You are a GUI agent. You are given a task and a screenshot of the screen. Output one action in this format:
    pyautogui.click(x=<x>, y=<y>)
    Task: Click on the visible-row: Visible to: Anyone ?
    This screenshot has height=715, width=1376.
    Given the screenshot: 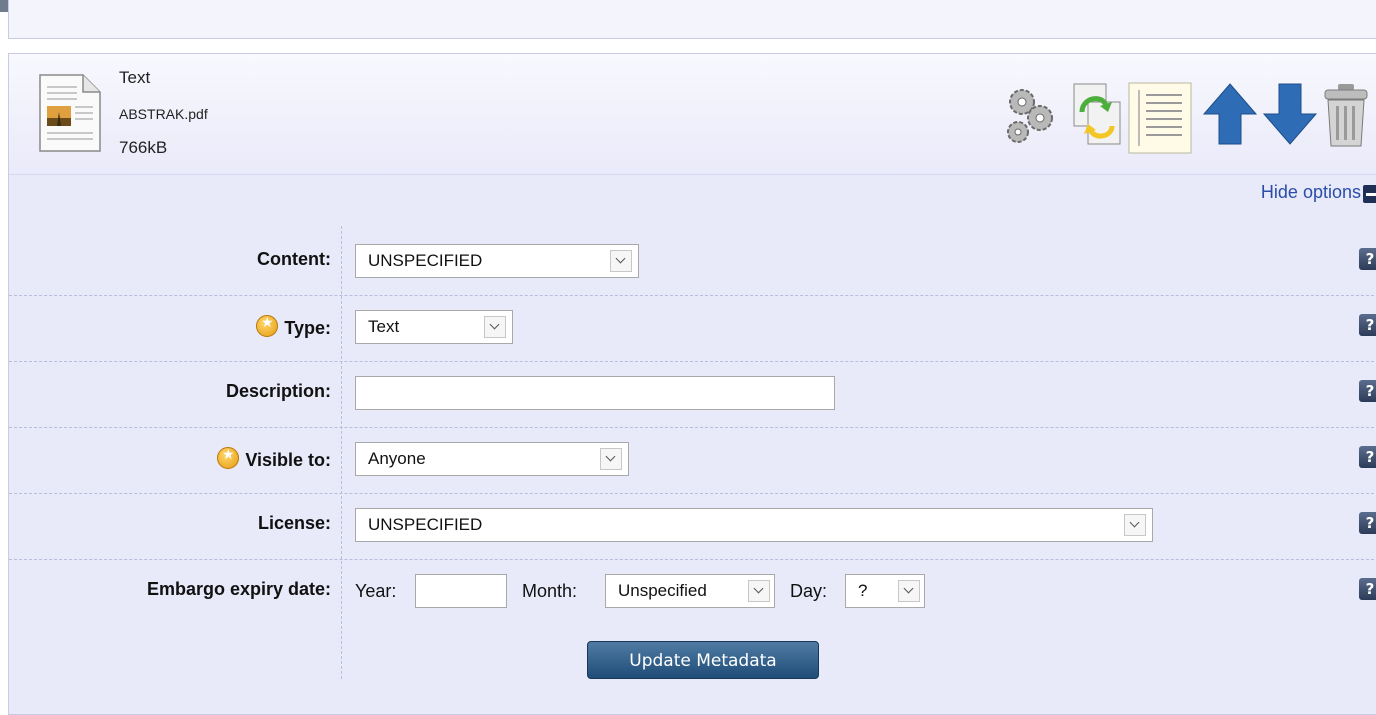 What is the action you would take?
    pyautogui.click(x=692, y=460)
    